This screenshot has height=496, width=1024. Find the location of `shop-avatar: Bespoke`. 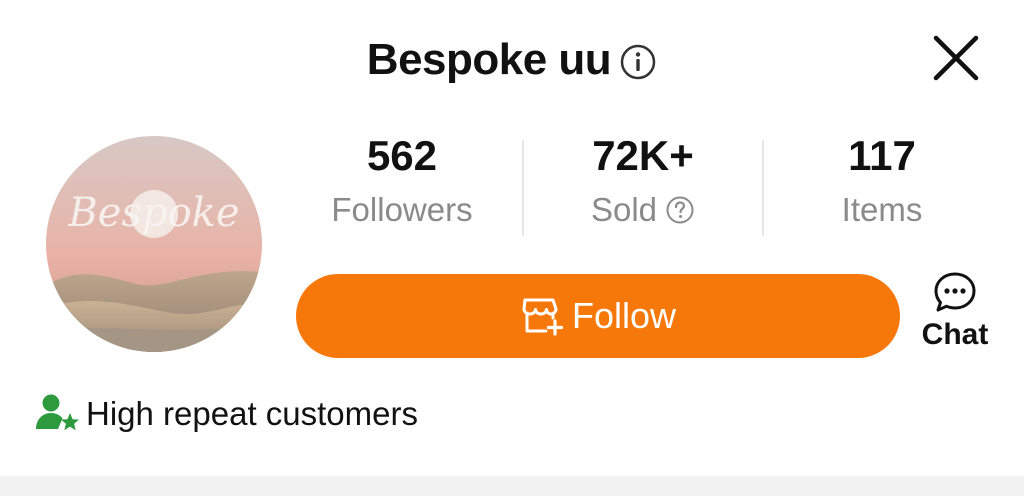

shop-avatar: Bespoke is located at coordinates (154, 244).